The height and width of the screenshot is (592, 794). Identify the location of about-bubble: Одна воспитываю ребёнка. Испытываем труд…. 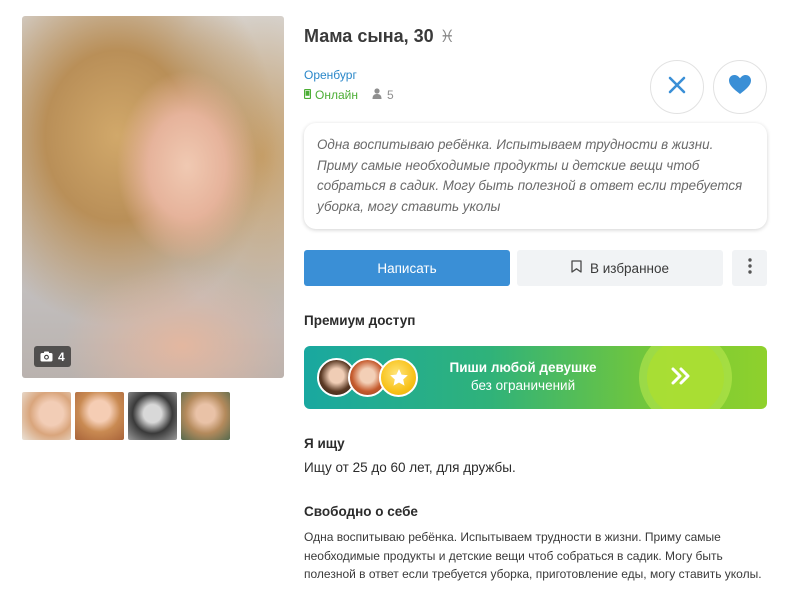
(535, 176).